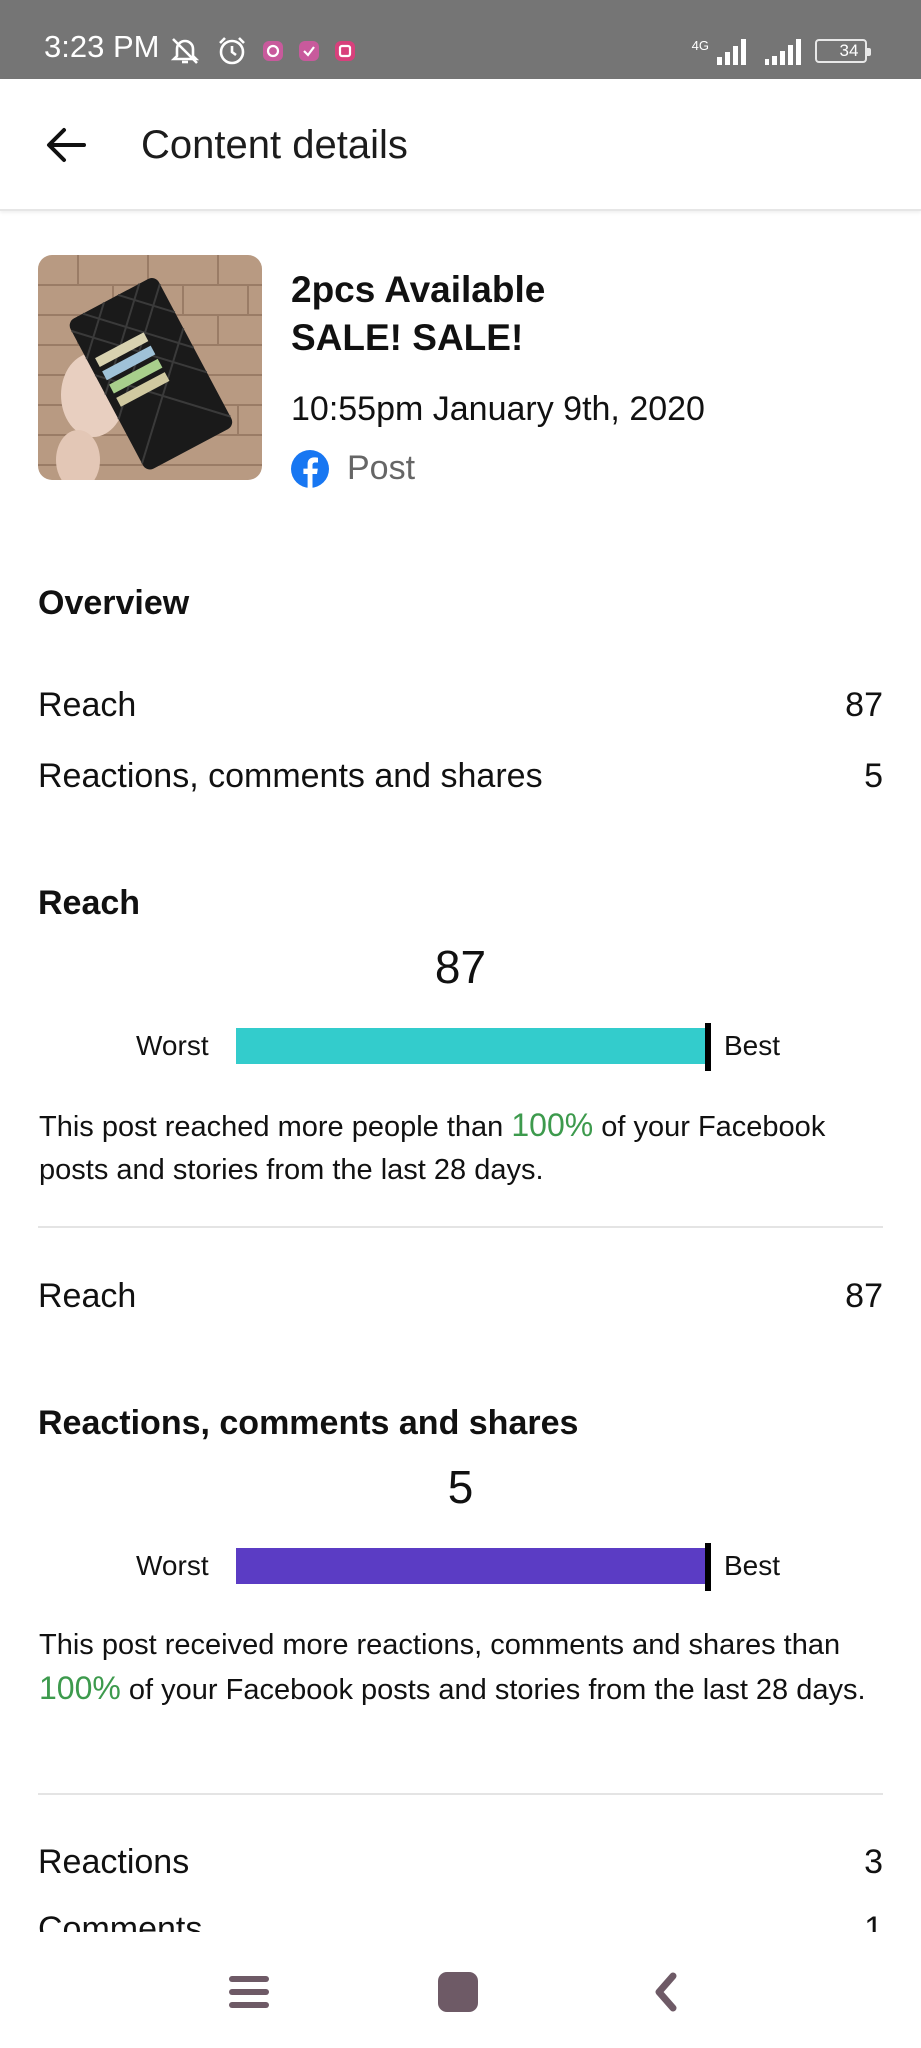  What do you see at coordinates (150, 367) in the screenshot?
I see `post-thumbnail` at bounding box center [150, 367].